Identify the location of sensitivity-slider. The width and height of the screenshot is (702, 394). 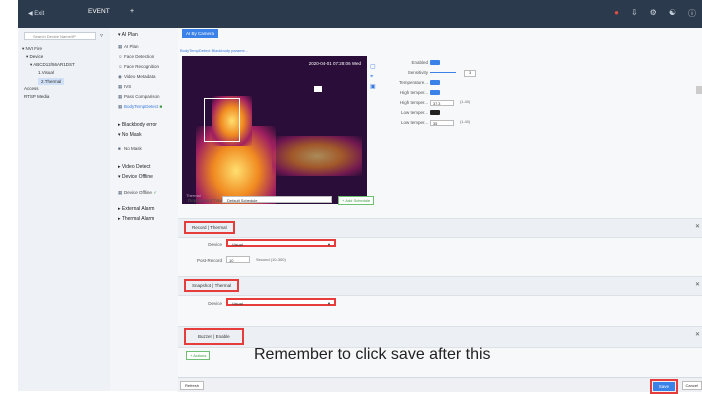
(443, 72).